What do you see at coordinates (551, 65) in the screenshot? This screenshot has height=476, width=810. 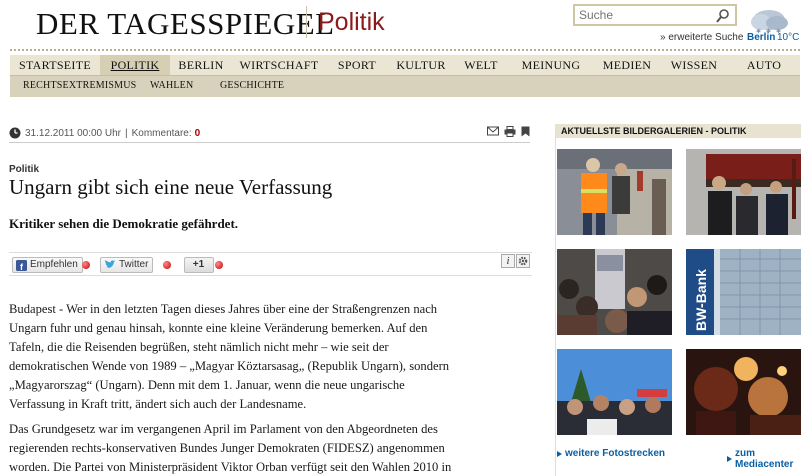 I see `nav-item-meinung: MEINUNG` at bounding box center [551, 65].